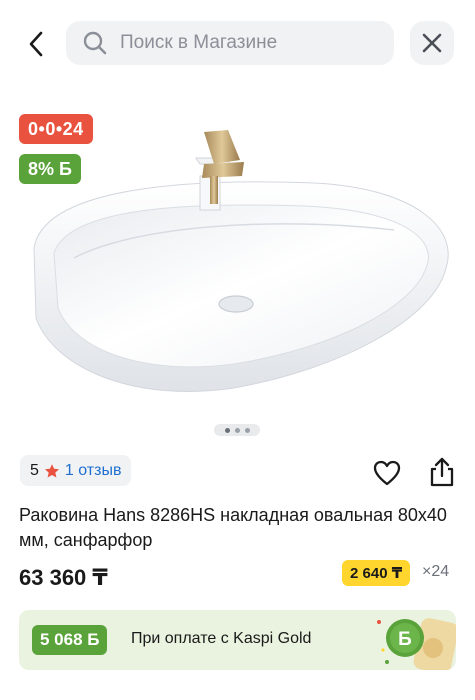 The image size is (475, 700). I want to click on share-button, so click(442, 472).